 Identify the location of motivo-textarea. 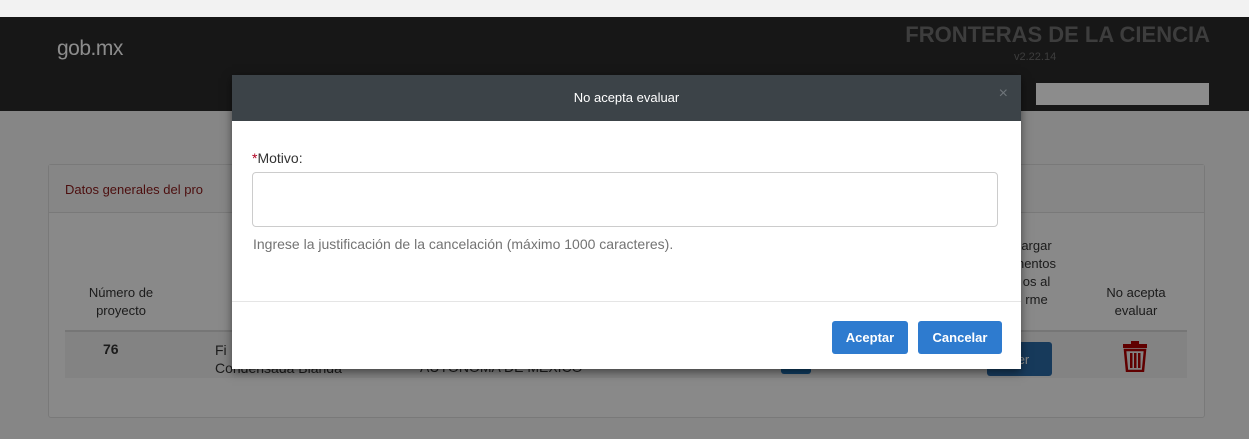
(625, 199).